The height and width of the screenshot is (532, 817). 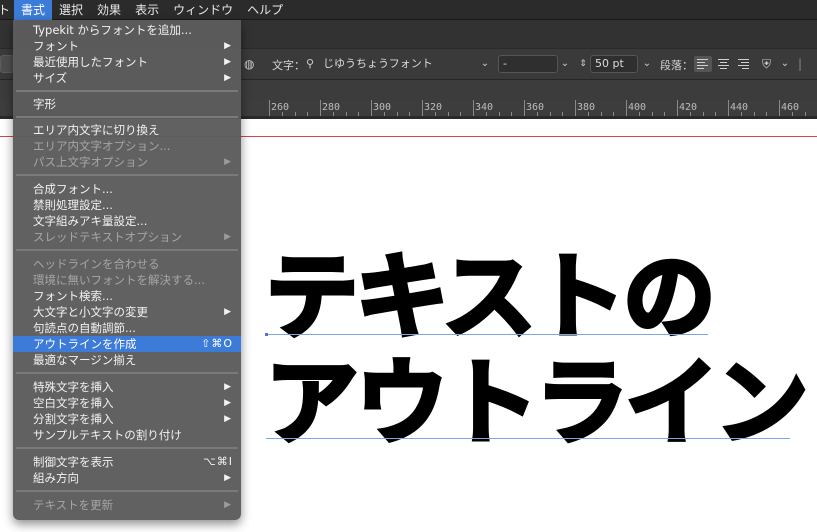 What do you see at coordinates (127, 162) in the screenshot?
I see `menu-item-type-on-path-options: パス上文字オプション ▶` at bounding box center [127, 162].